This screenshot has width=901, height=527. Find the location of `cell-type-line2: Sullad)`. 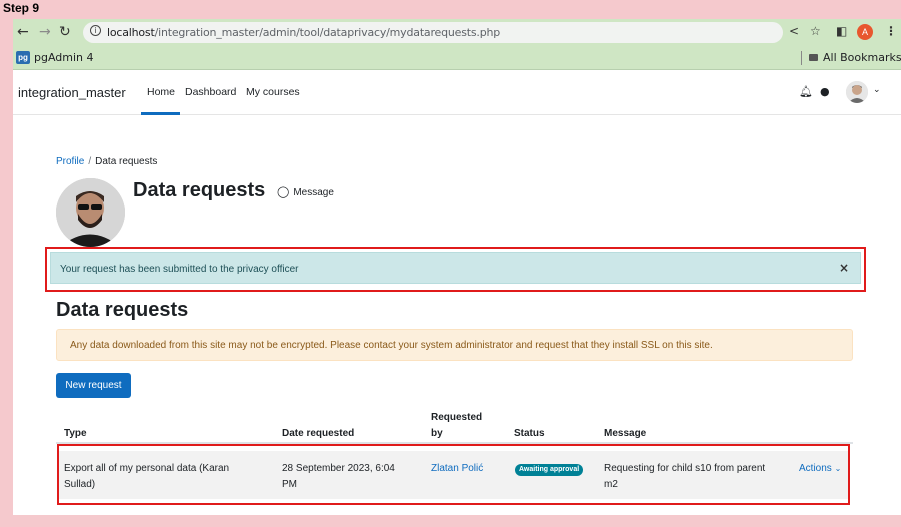

cell-type-line2: Sullad) is located at coordinates (80, 484).